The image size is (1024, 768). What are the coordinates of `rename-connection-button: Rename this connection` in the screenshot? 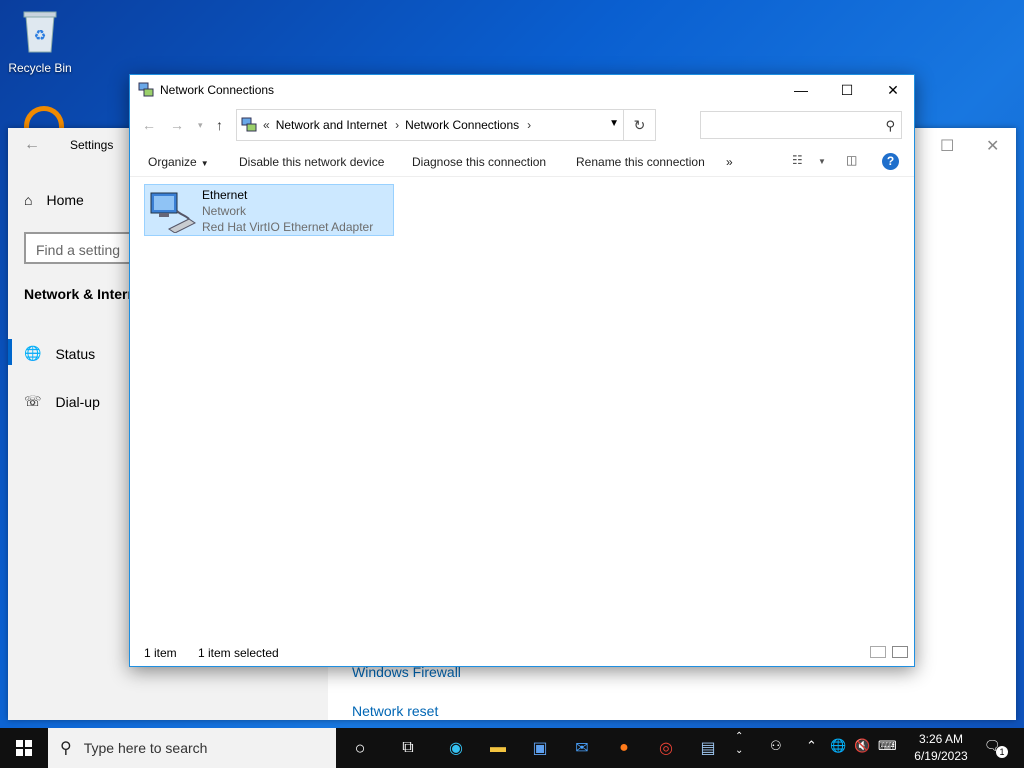 It's located at (640, 162).